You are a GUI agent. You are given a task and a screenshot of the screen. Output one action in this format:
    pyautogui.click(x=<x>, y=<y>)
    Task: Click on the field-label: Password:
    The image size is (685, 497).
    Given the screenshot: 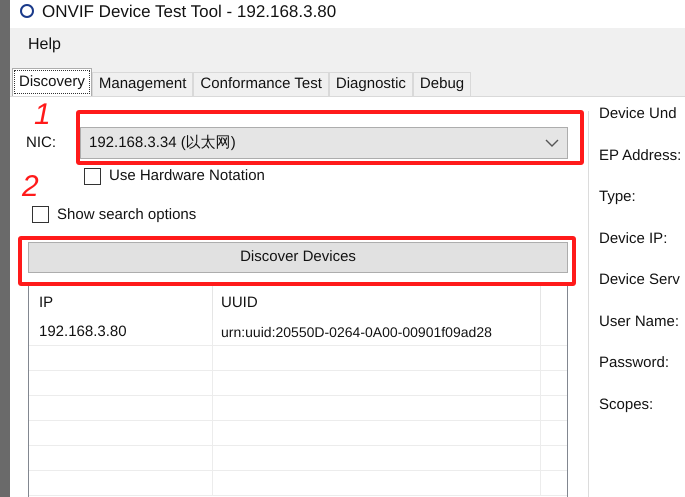 What is the action you would take?
    pyautogui.click(x=634, y=363)
    